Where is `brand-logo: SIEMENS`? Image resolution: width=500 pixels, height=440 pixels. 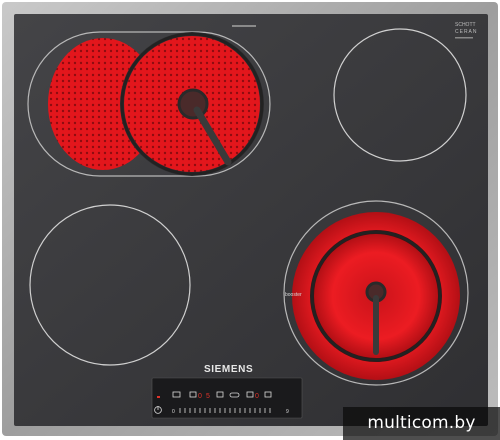
brand-logo: SIEMENS is located at coordinates (228, 369).